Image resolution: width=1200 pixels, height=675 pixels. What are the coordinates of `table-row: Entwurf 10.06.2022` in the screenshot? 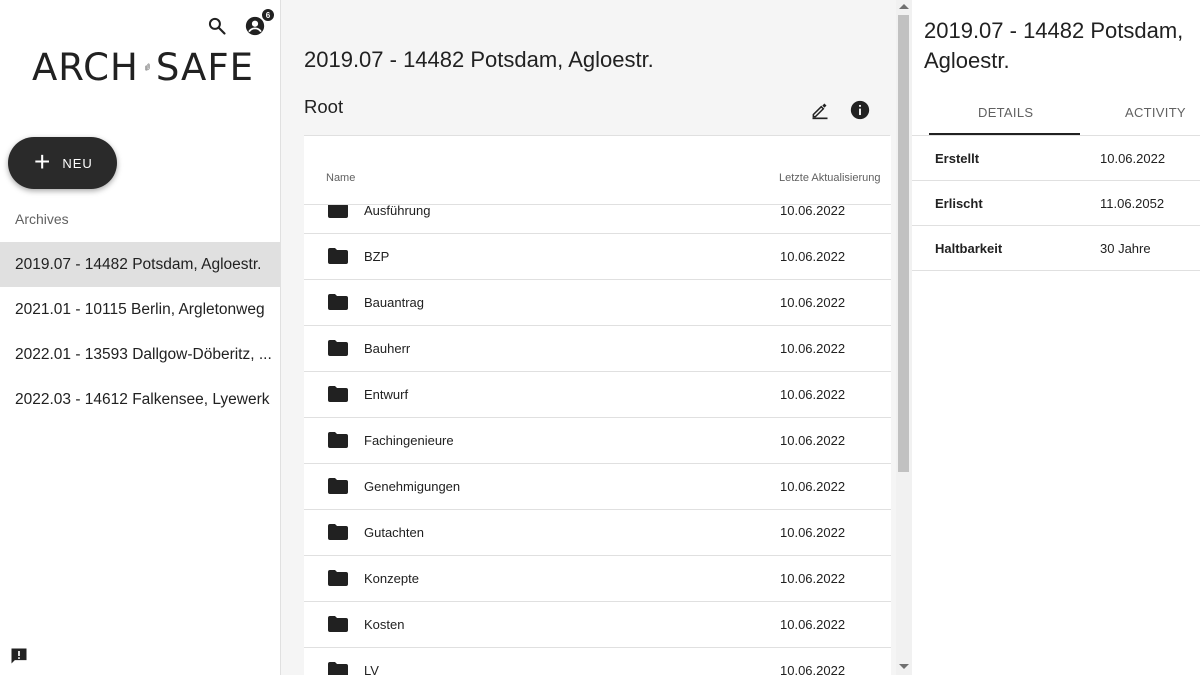 It's located at (597, 395).